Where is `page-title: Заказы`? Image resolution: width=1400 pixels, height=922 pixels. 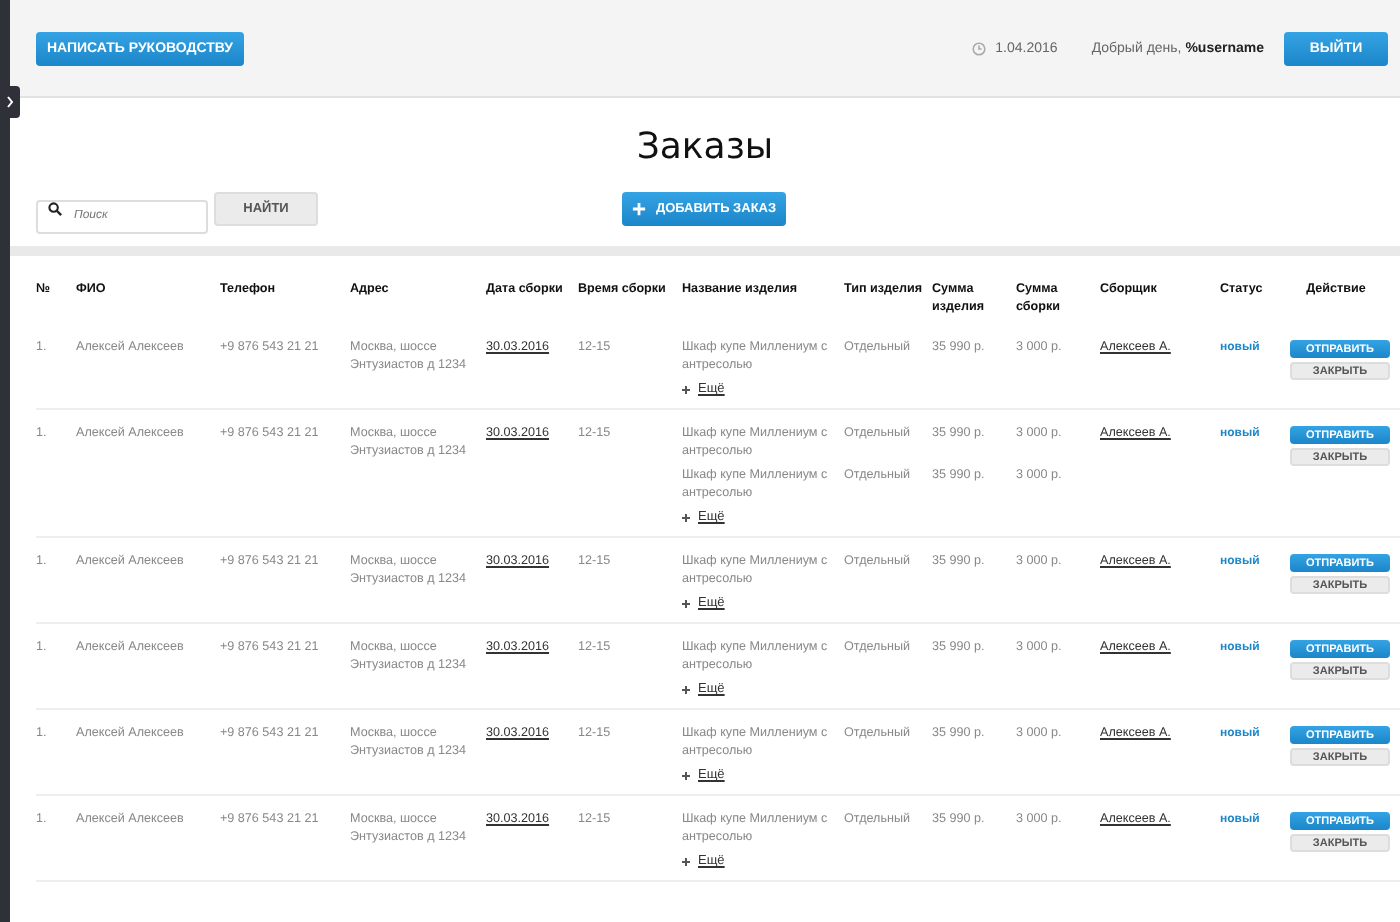
page-title: Заказы is located at coordinates (705, 148).